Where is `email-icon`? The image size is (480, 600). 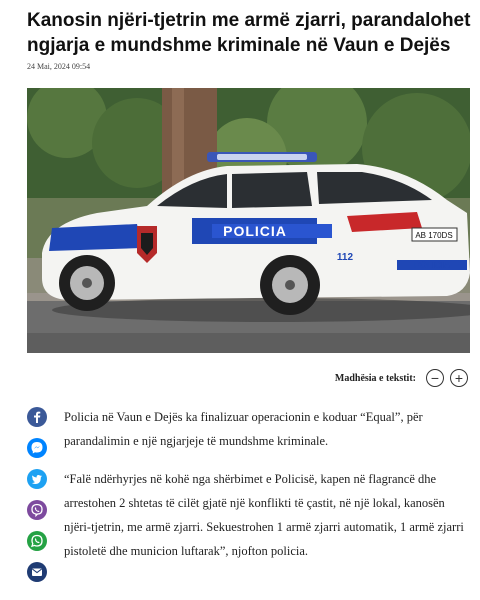
email-icon is located at coordinates (37, 572).